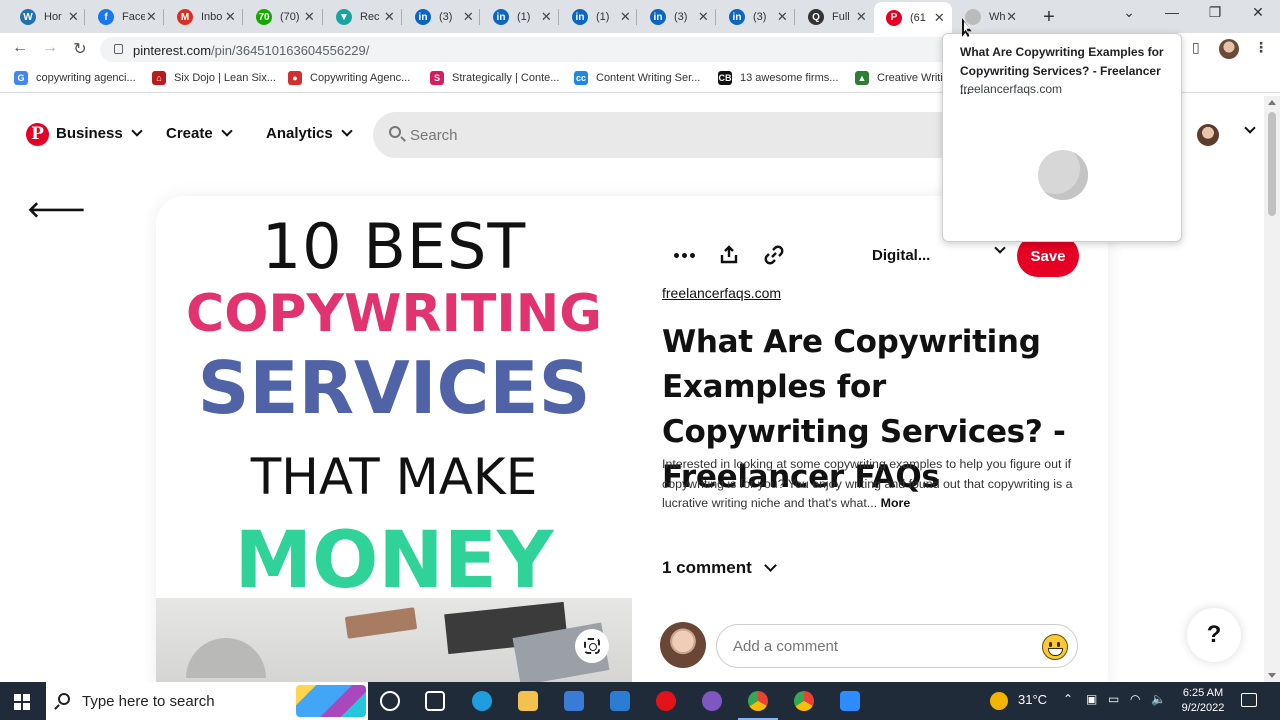 Image resolution: width=1280 pixels, height=720 pixels. I want to click on url-text: pinterest.com/pin/364510163604556229/, so click(251, 50).